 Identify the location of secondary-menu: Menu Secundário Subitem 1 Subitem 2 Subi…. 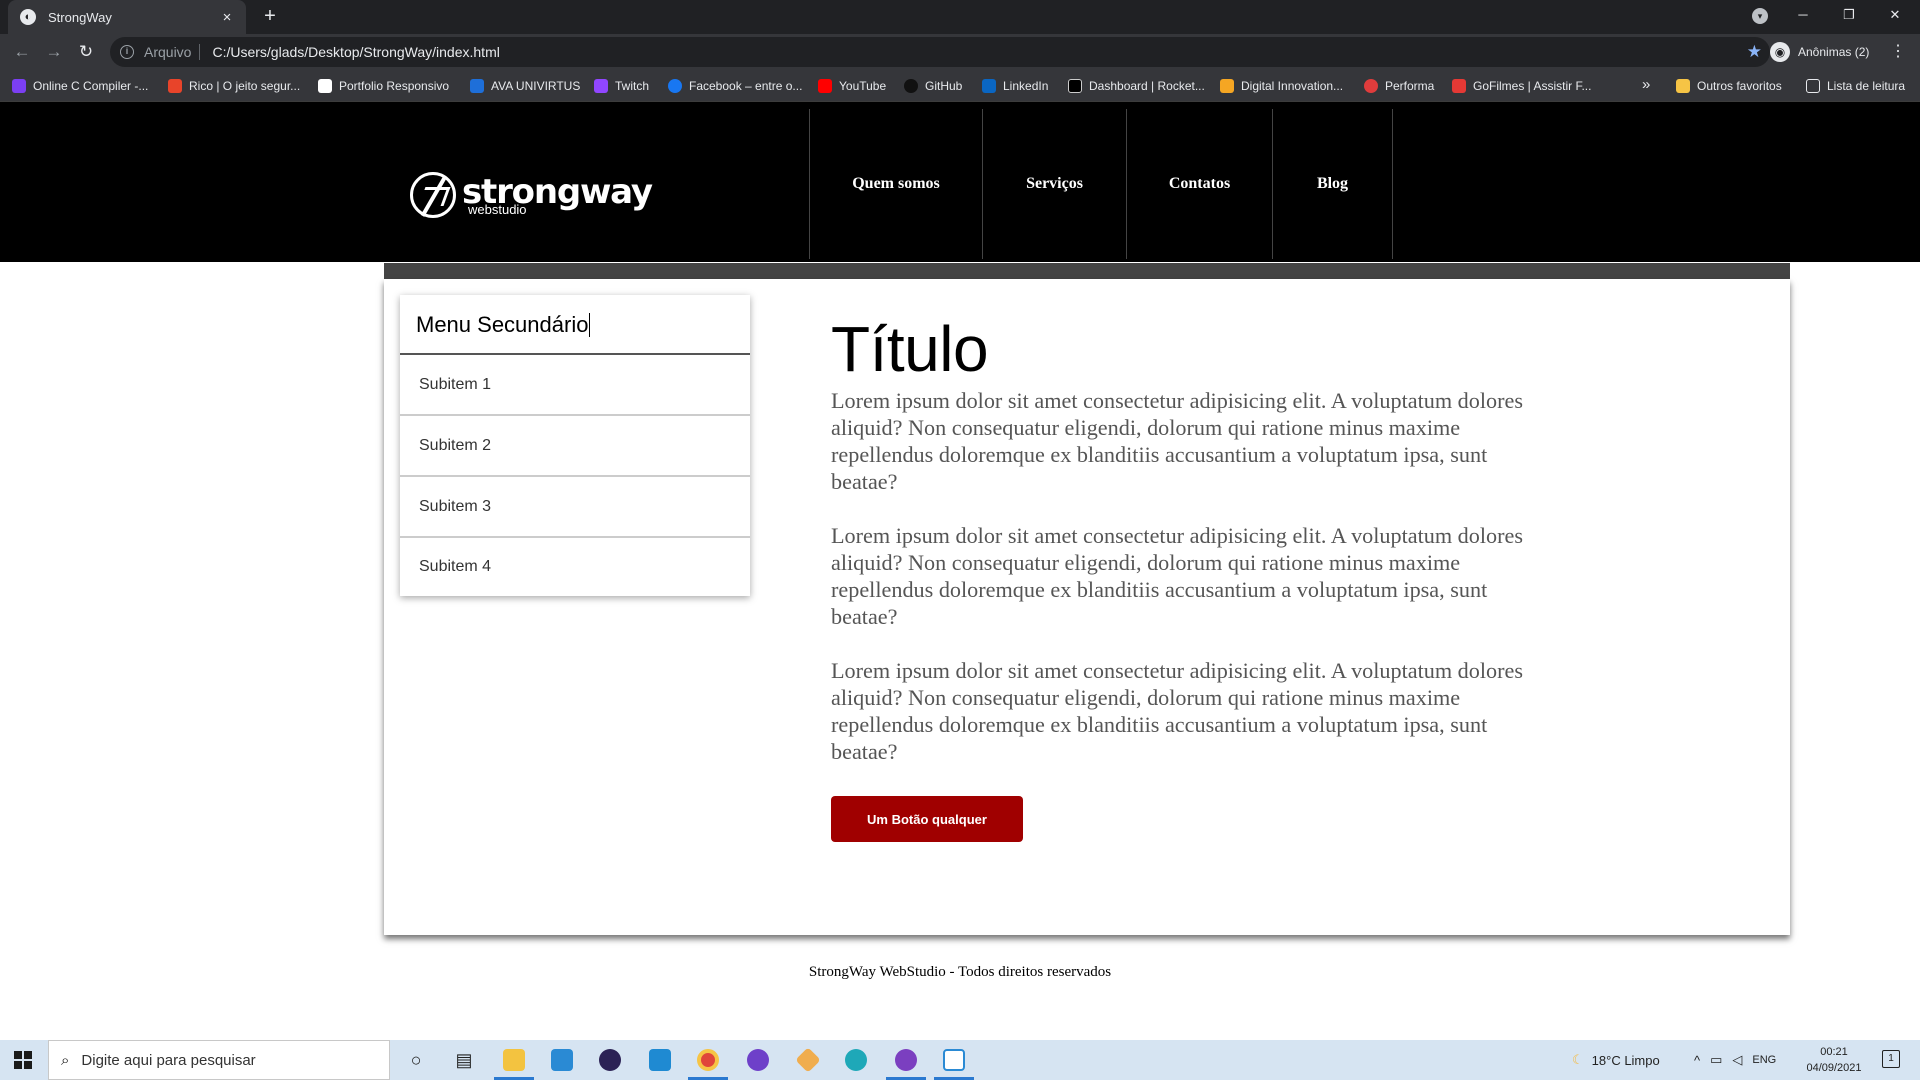
(575, 445).